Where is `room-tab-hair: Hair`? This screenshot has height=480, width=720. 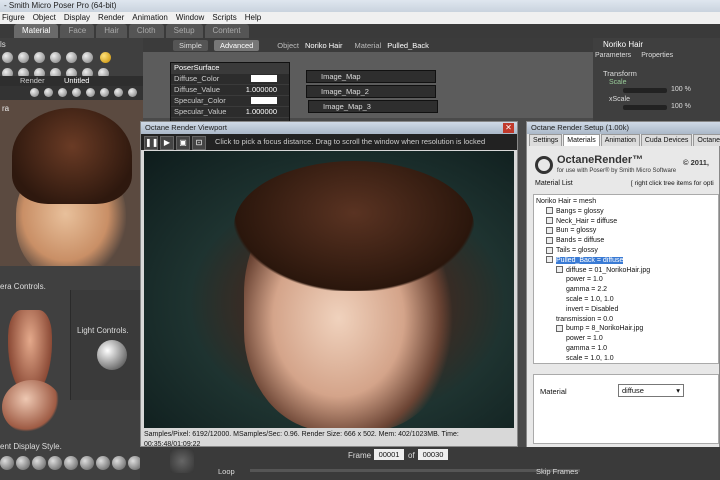 room-tab-hair: Hair is located at coordinates (111, 31).